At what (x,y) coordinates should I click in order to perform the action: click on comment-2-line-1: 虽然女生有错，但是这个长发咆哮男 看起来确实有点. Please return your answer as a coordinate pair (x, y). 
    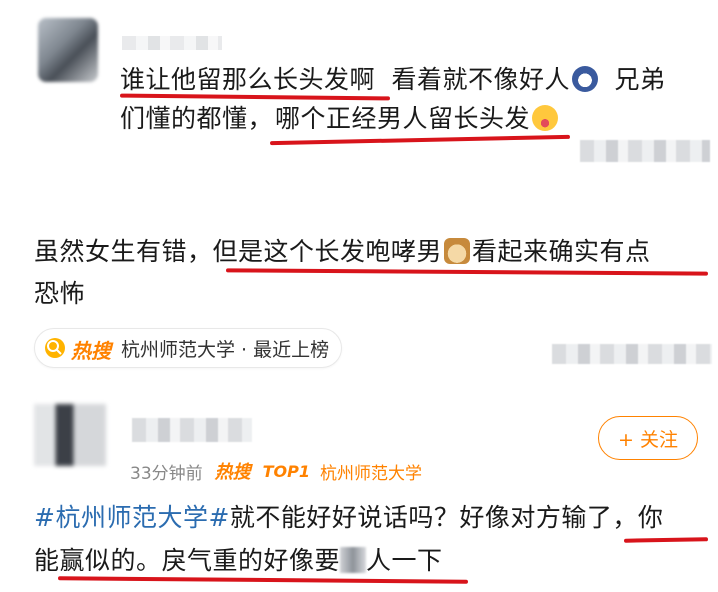
    Looking at the image, I should click on (342, 252).